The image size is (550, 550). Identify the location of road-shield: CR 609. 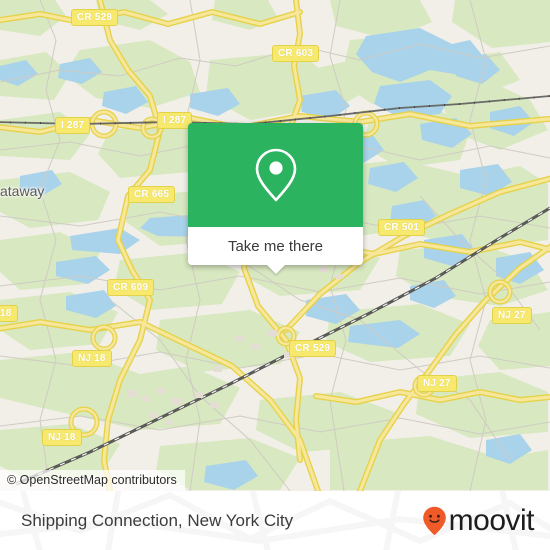
(131, 287).